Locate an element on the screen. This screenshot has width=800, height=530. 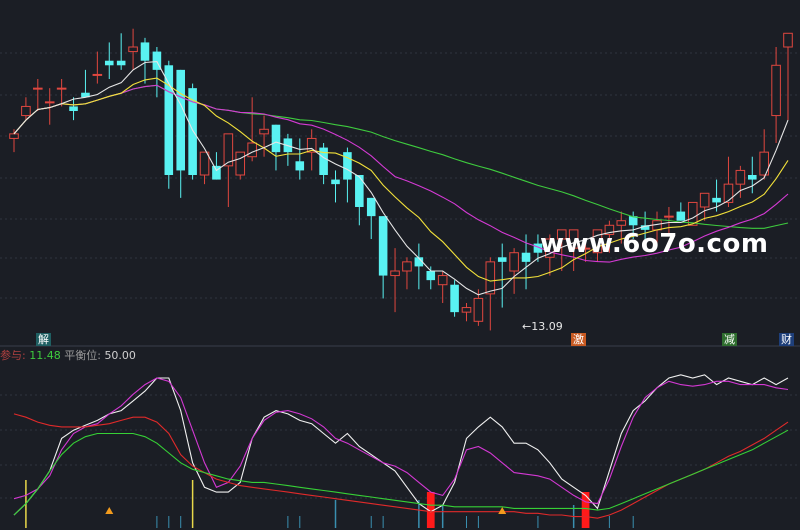
watermark-text: www.6o7o.com is located at coordinates (654, 244).